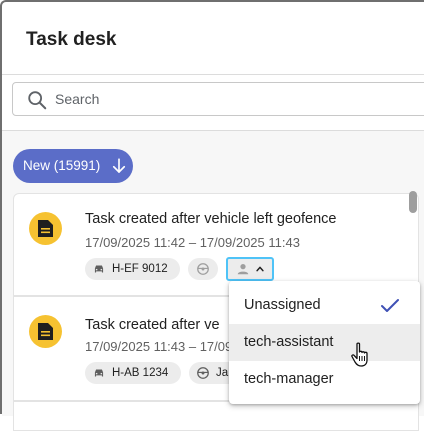 Image resolution: width=424 pixels, height=431 pixels. Describe the element at coordinates (205, 99) in the screenshot. I see `search-input` at that location.